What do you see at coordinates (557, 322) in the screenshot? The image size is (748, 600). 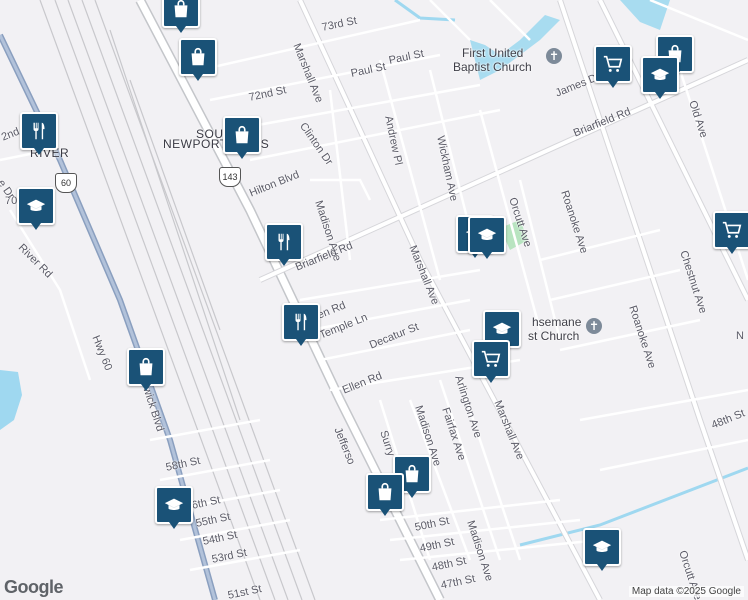 I see `poi-label: hsemane` at bounding box center [557, 322].